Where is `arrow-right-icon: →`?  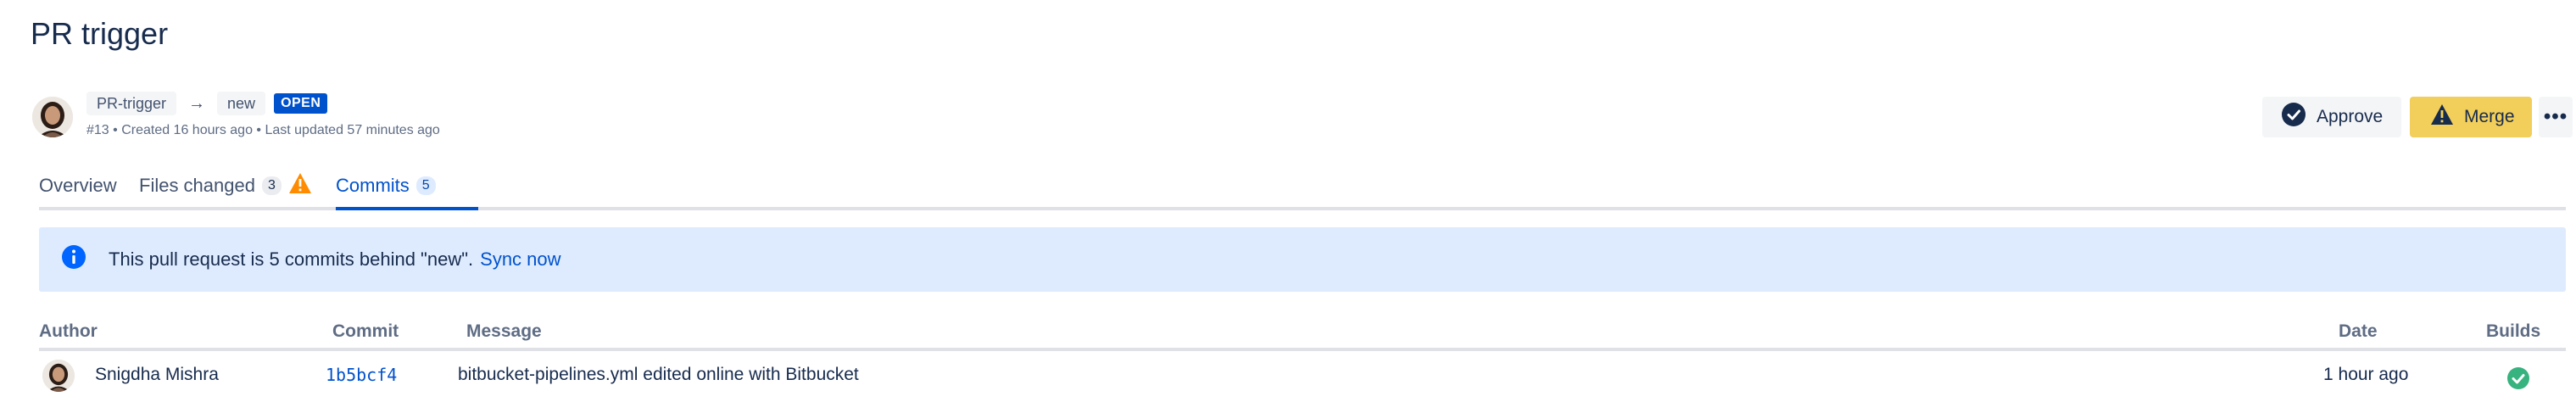
arrow-right-icon: → is located at coordinates (197, 103).